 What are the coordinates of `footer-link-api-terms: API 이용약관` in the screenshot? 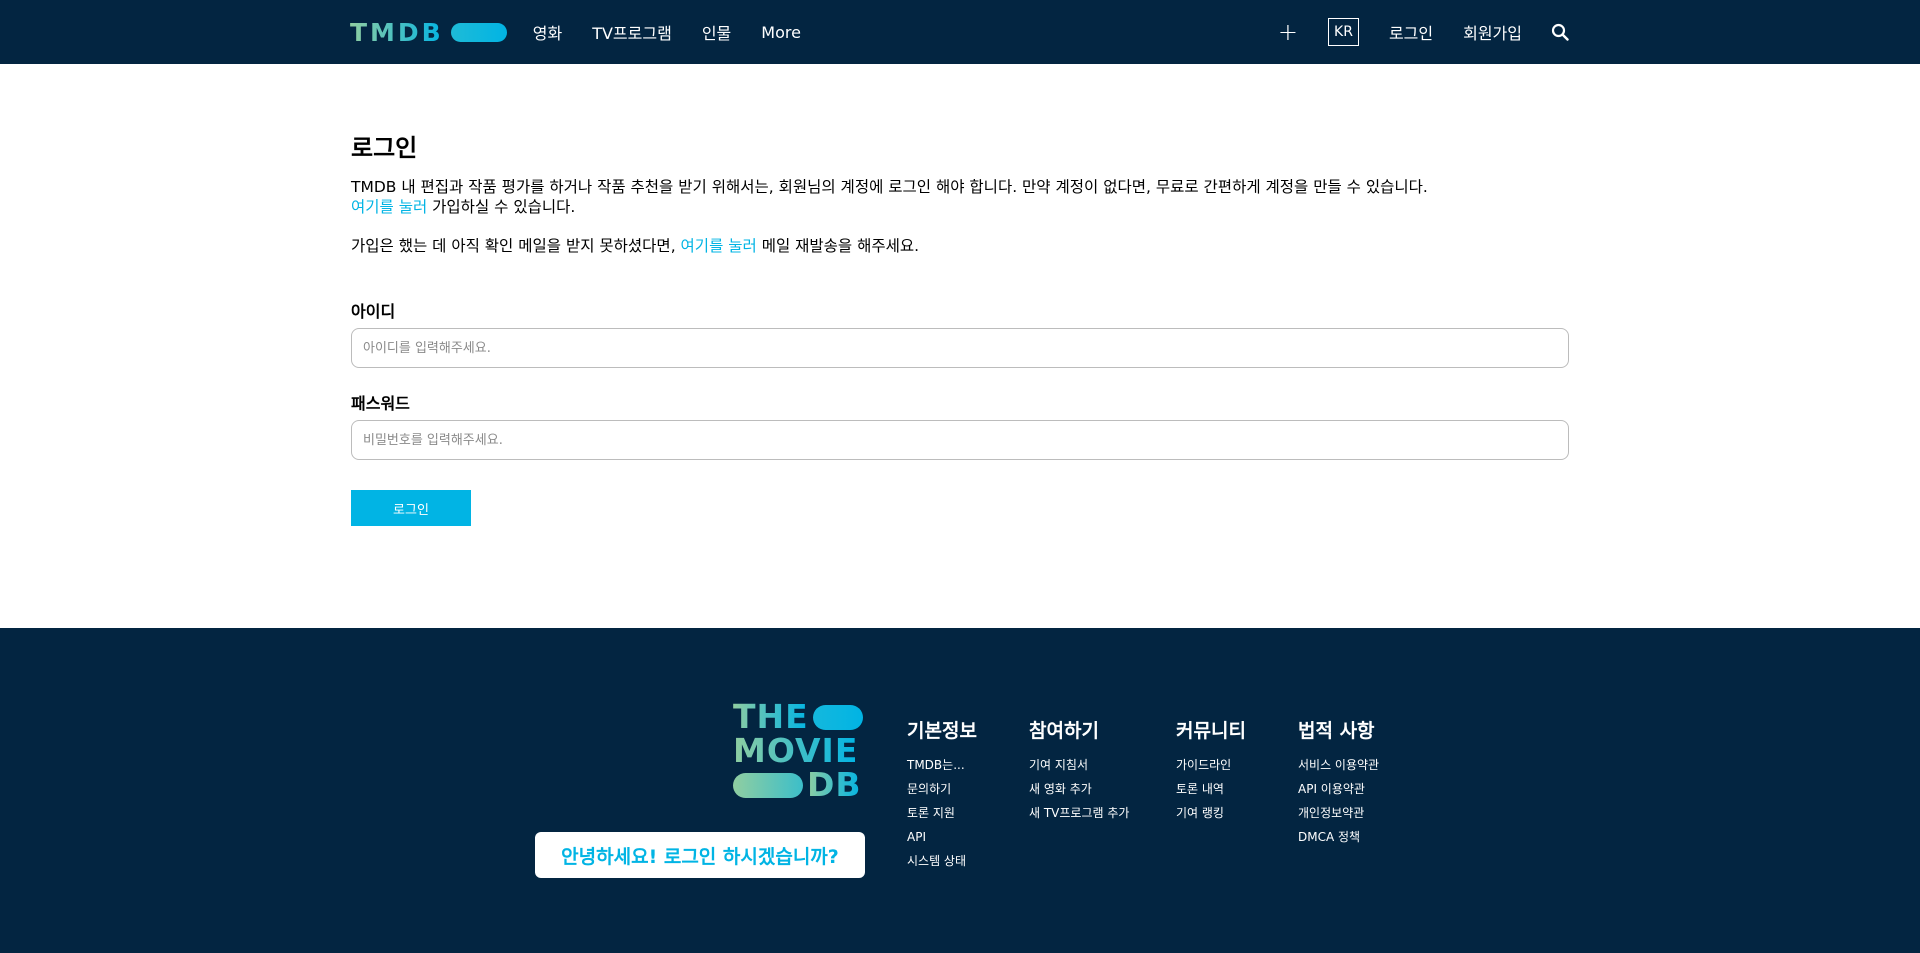 It's located at (1338, 789).